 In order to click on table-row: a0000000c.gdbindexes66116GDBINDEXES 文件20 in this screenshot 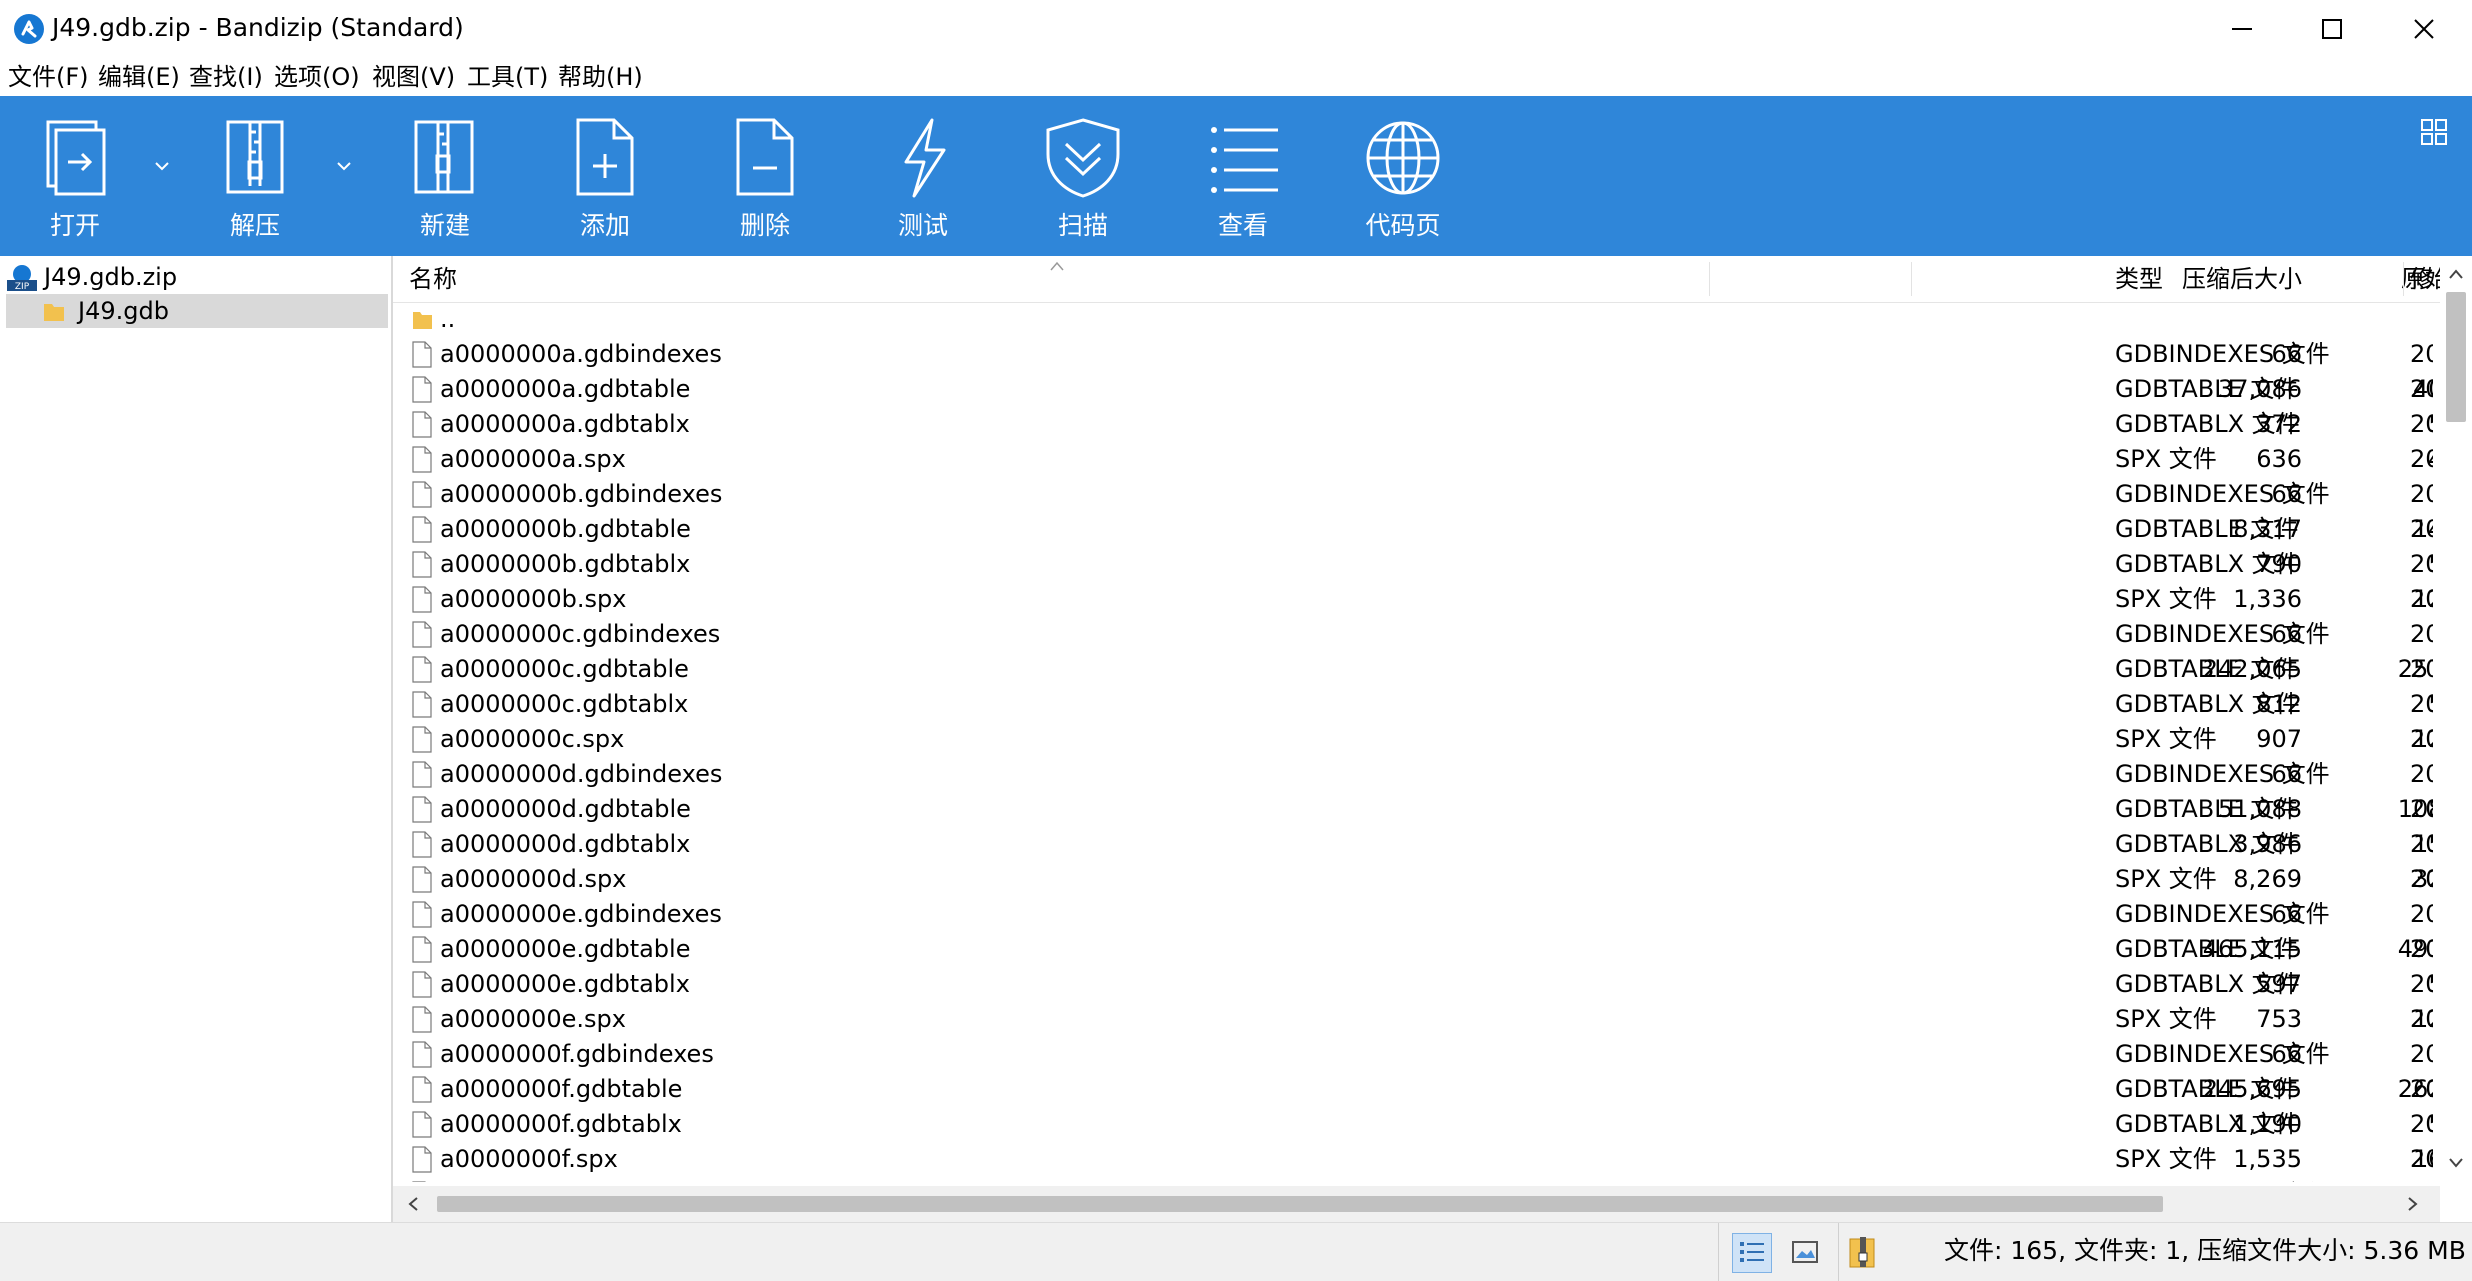, I will do `click(1413, 634)`.